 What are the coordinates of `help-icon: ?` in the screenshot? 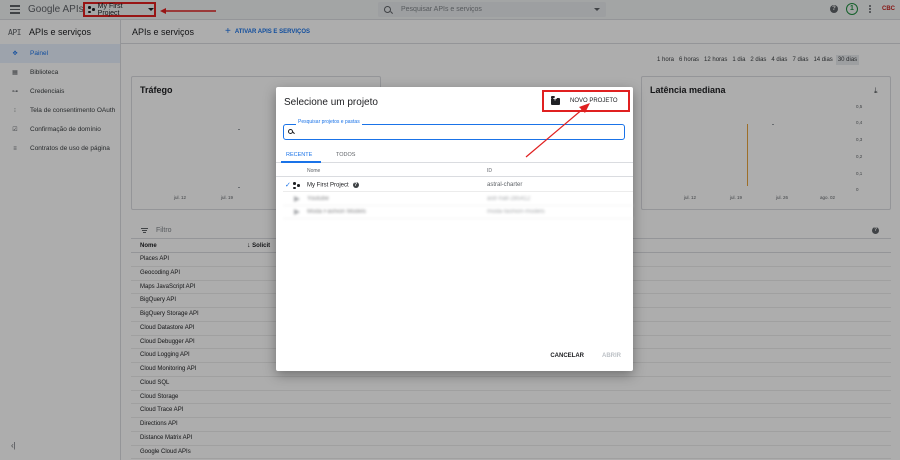 It's located at (355, 185).